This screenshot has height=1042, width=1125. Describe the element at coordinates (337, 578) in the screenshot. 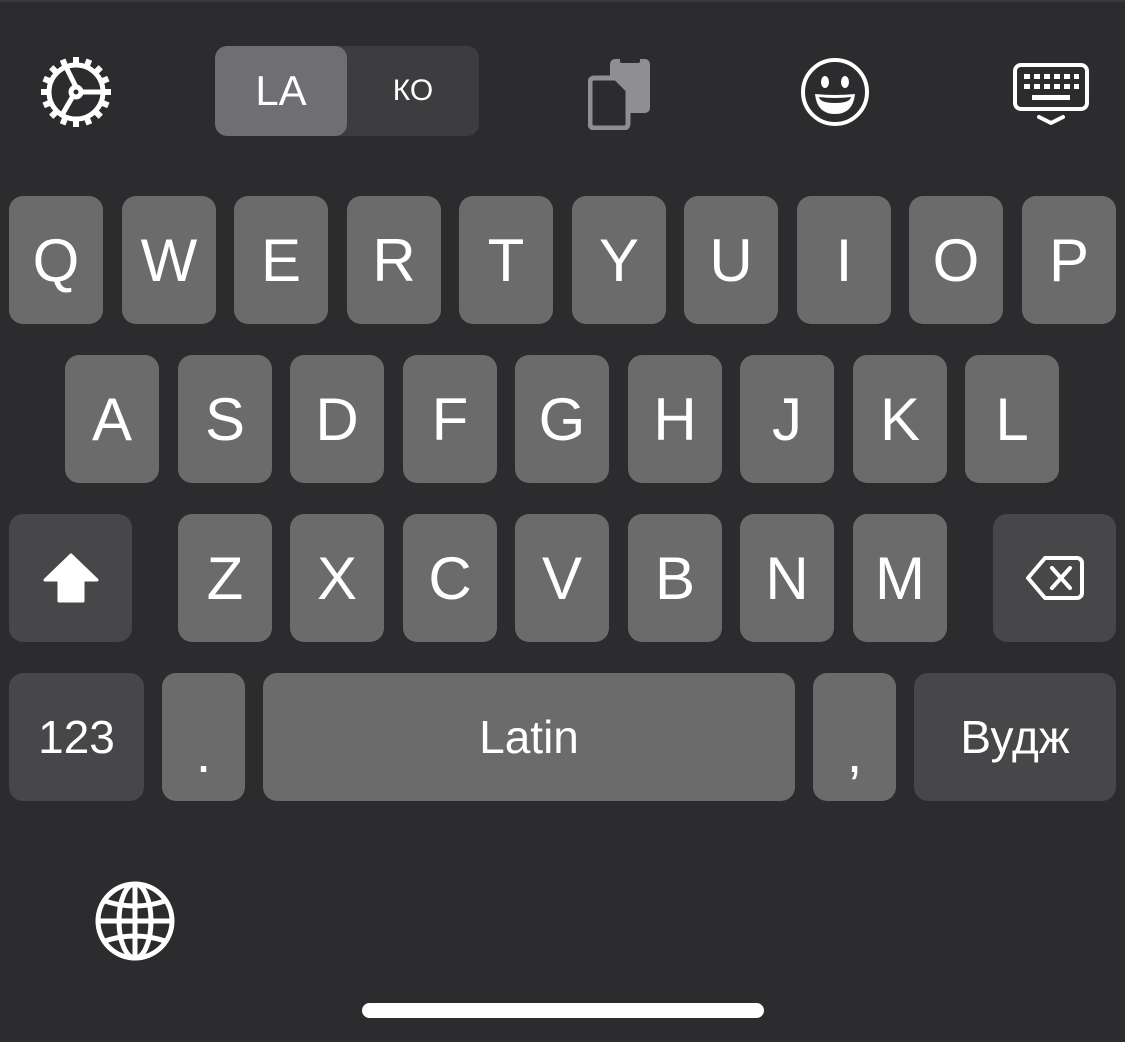

I see `key-x: X` at that location.